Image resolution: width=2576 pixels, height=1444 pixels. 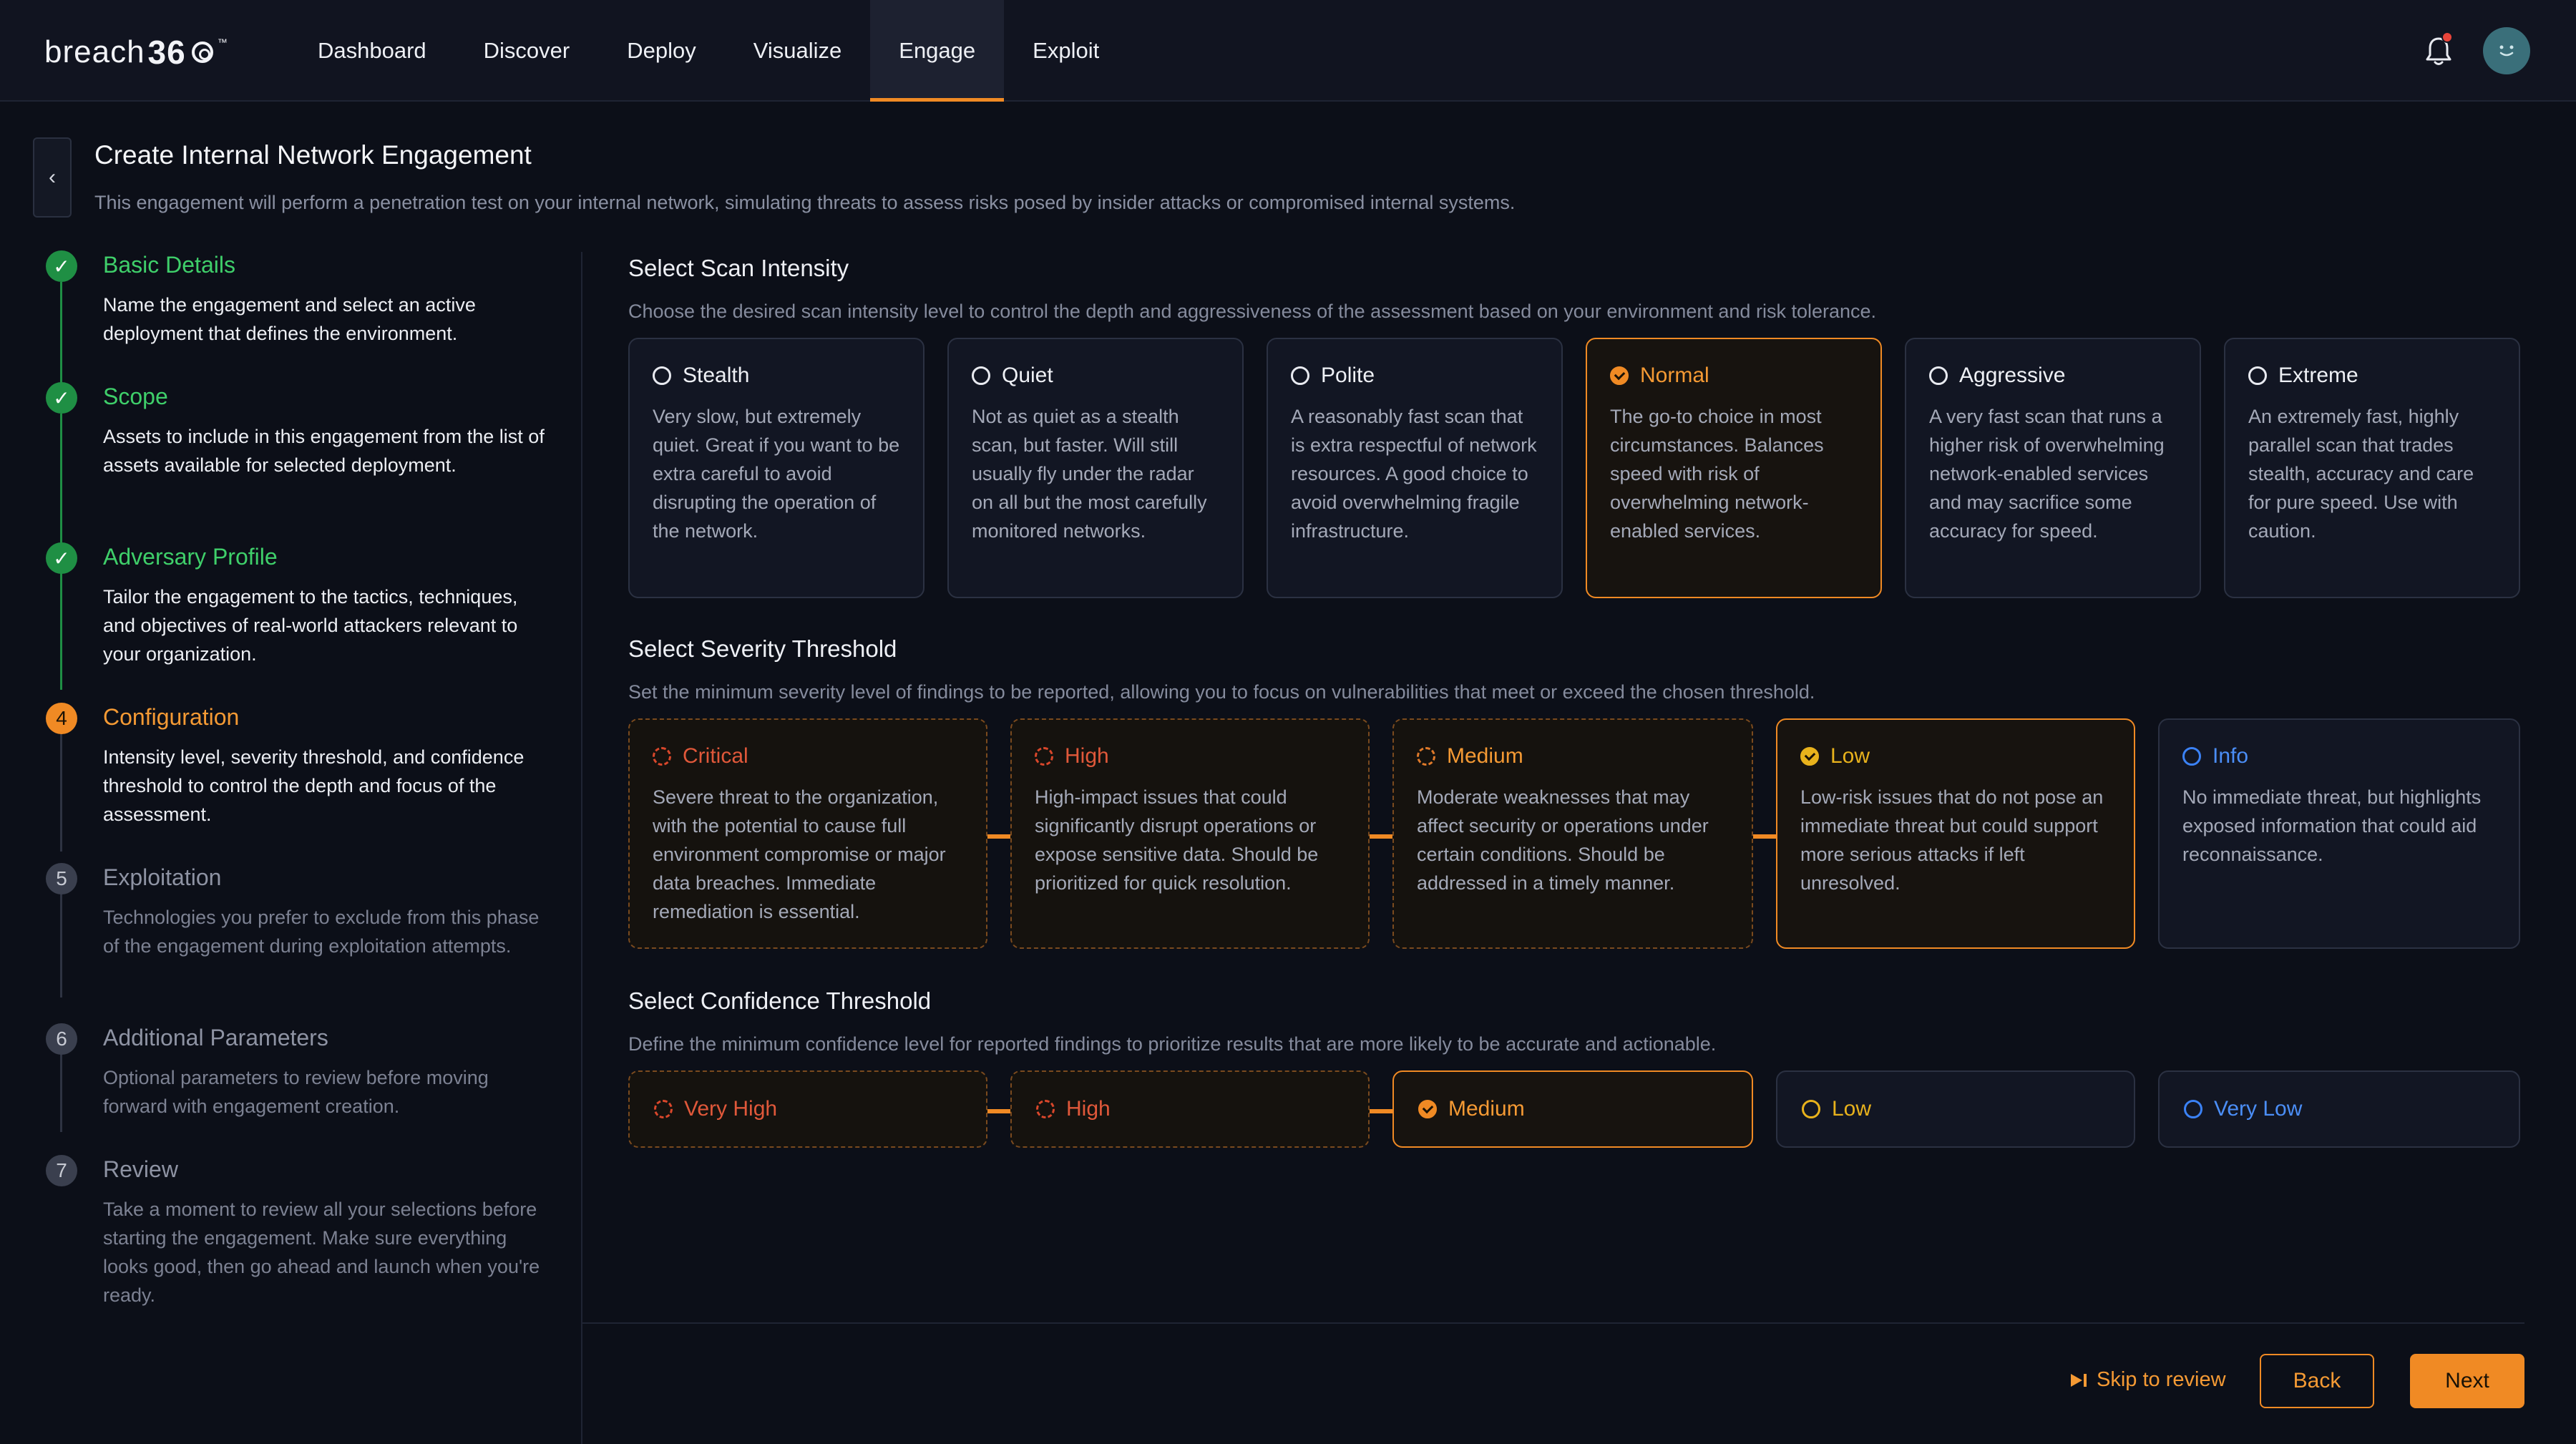 I want to click on confidence-option-medium: Medium, so click(x=1572, y=1109).